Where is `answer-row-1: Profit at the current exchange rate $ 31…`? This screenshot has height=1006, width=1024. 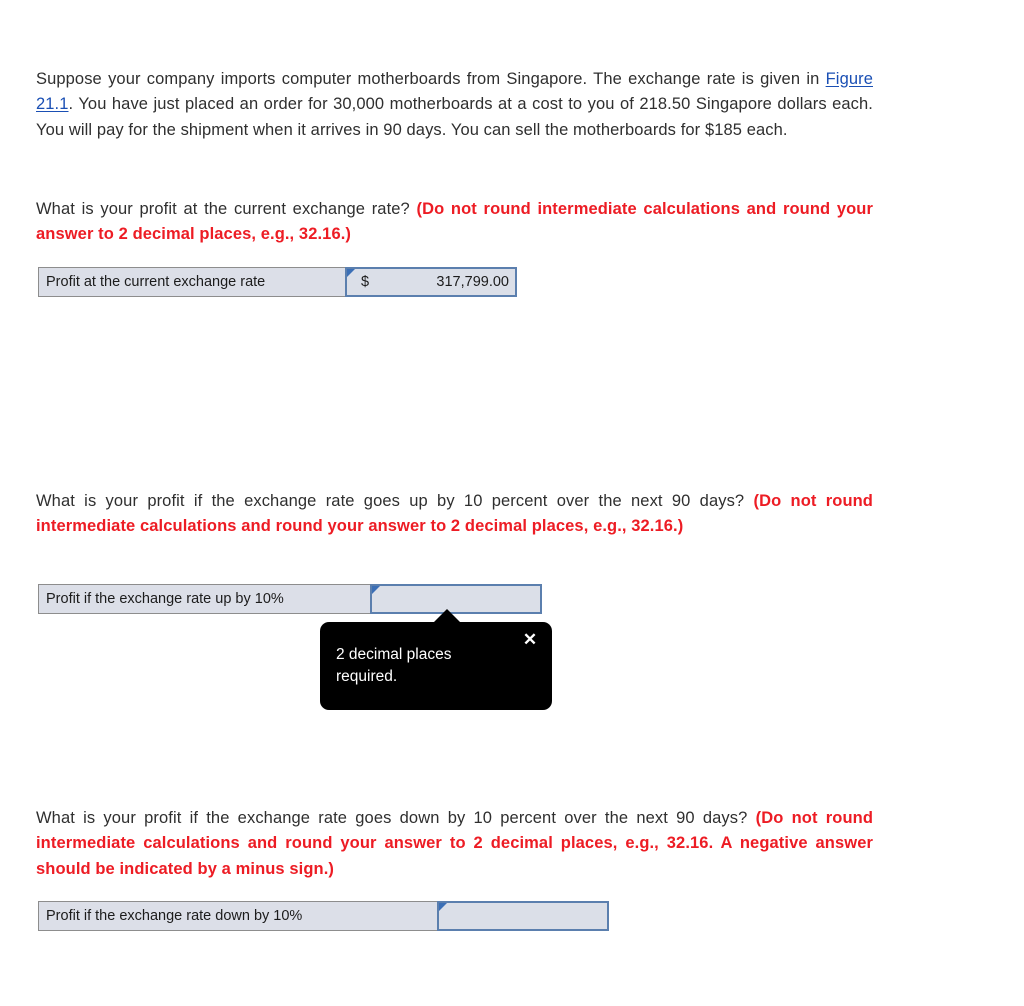
answer-row-1: Profit at the current exchange rate $ 31… is located at coordinates (277, 282).